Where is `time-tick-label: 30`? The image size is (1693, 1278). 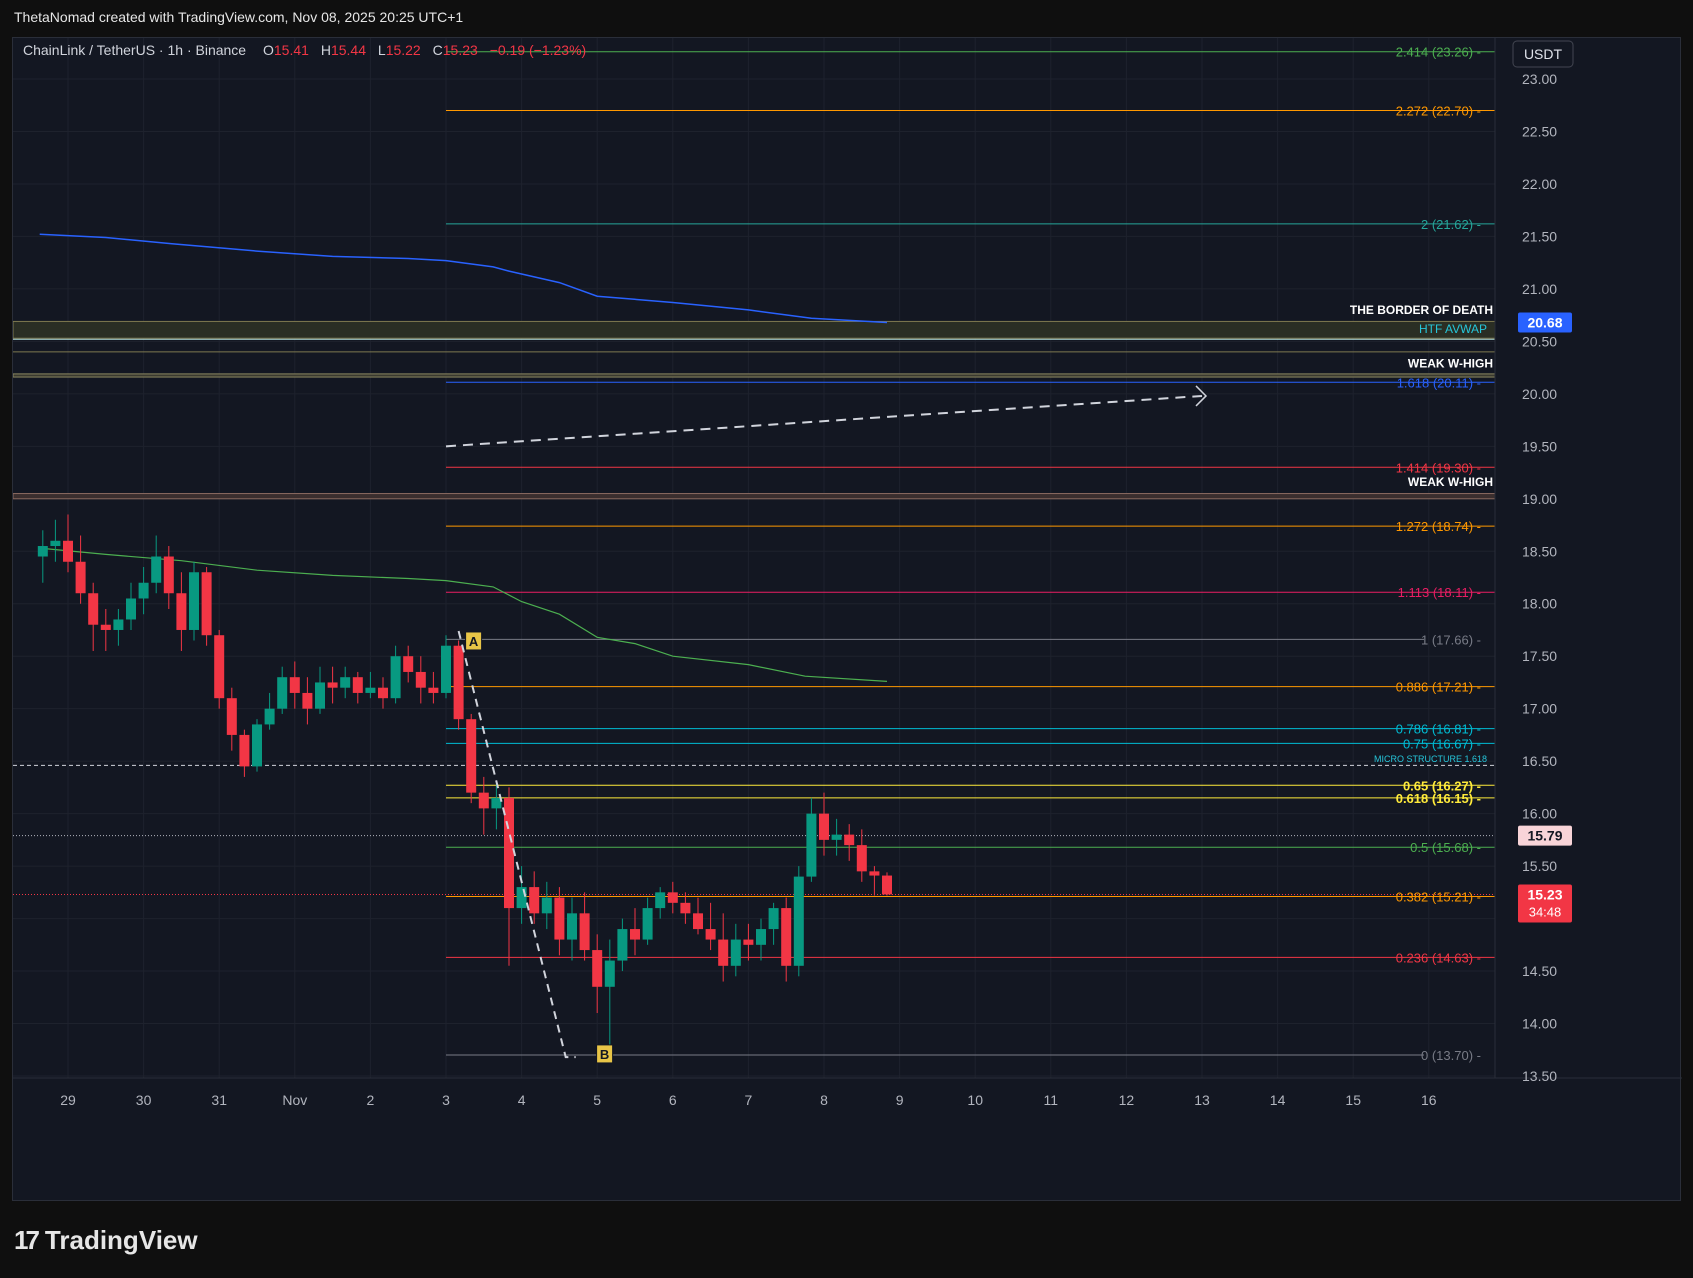 time-tick-label: 30 is located at coordinates (144, 1100).